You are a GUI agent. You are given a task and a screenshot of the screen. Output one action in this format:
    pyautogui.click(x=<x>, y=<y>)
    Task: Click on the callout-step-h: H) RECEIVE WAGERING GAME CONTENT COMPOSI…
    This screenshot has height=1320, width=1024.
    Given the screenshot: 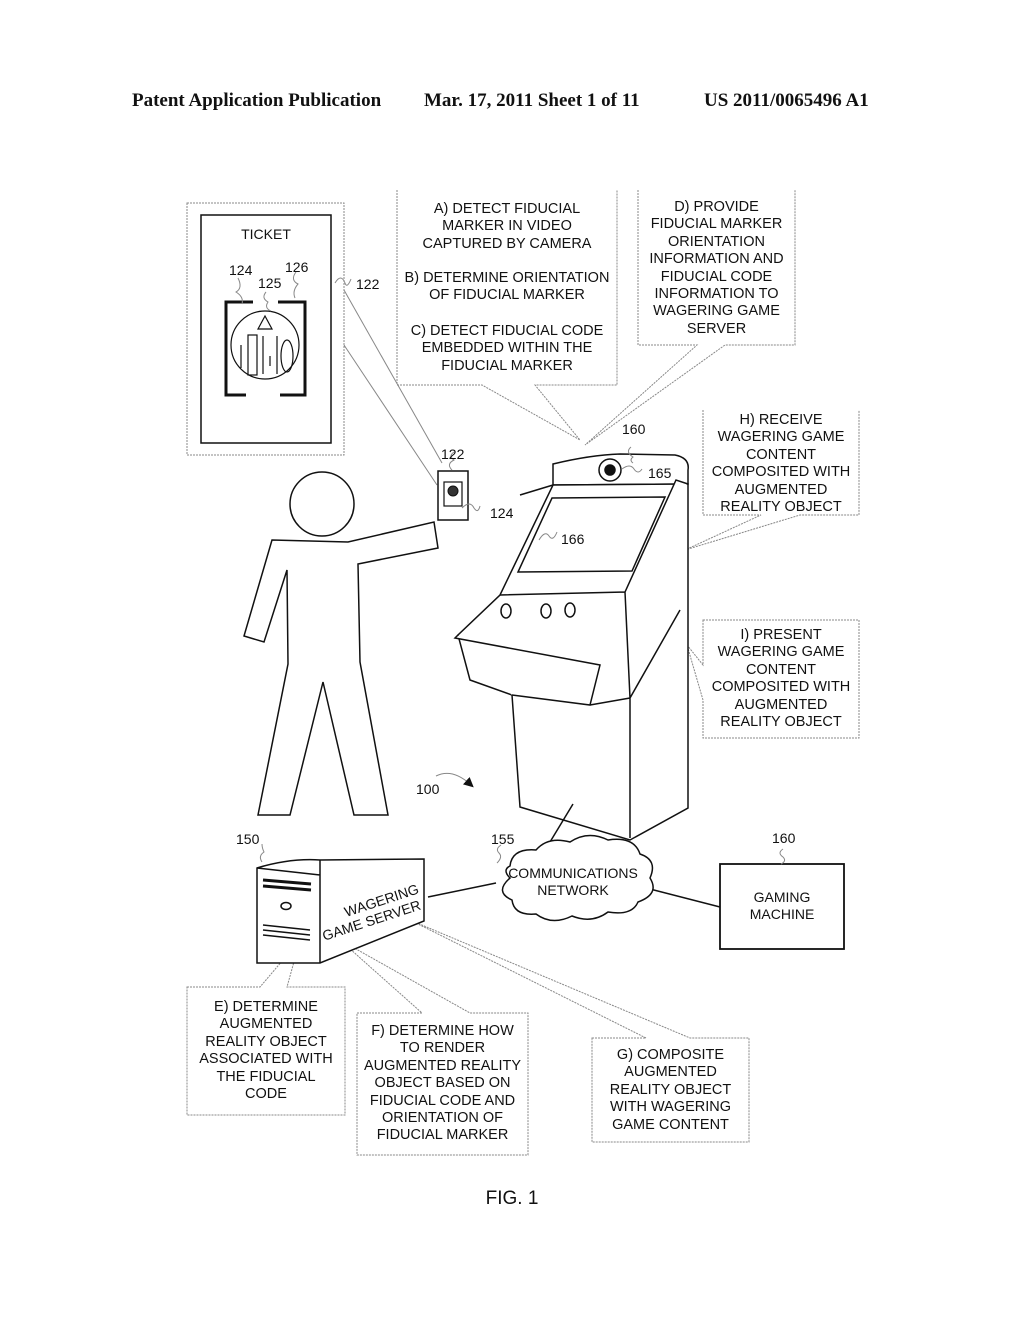 What is the action you would take?
    pyautogui.click(x=781, y=464)
    